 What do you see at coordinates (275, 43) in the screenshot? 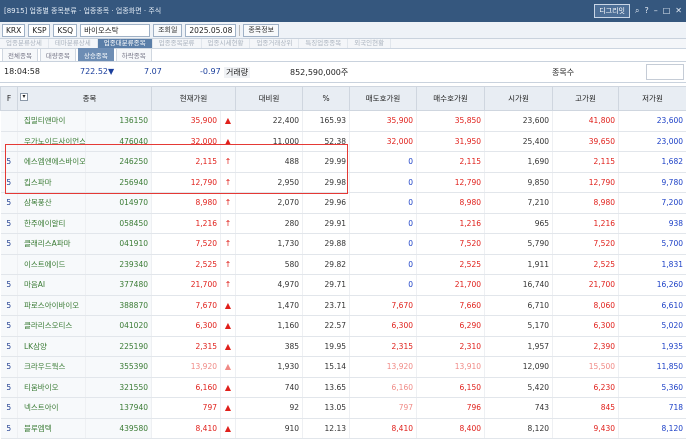
I see `category-tab: 업종거래상위` at bounding box center [275, 43].